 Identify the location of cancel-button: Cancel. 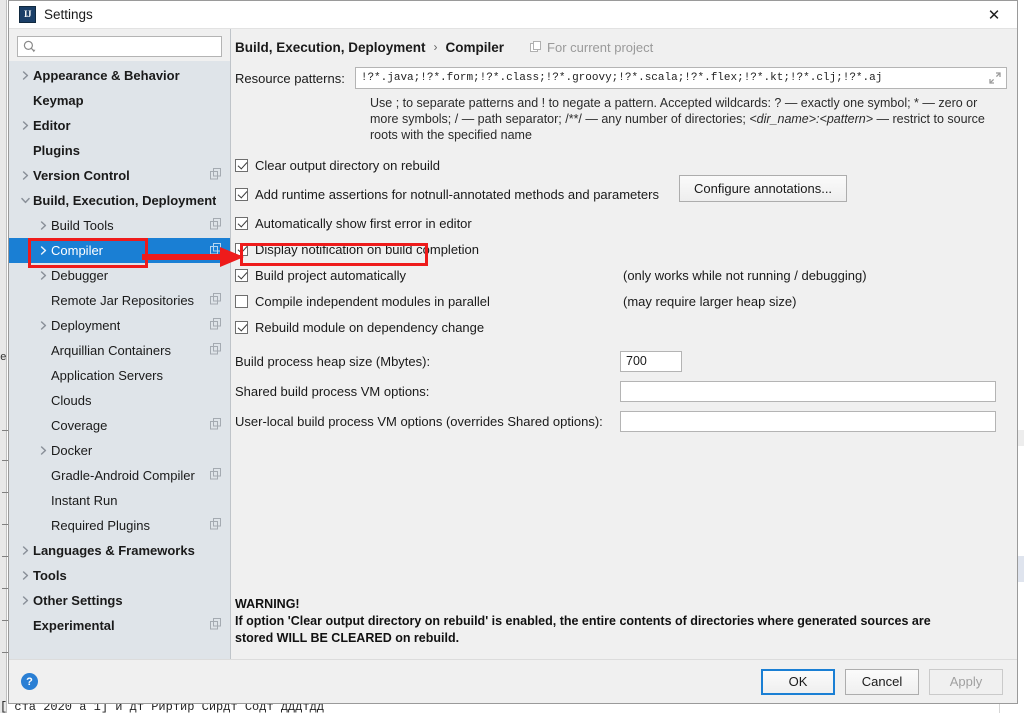
(882, 681).